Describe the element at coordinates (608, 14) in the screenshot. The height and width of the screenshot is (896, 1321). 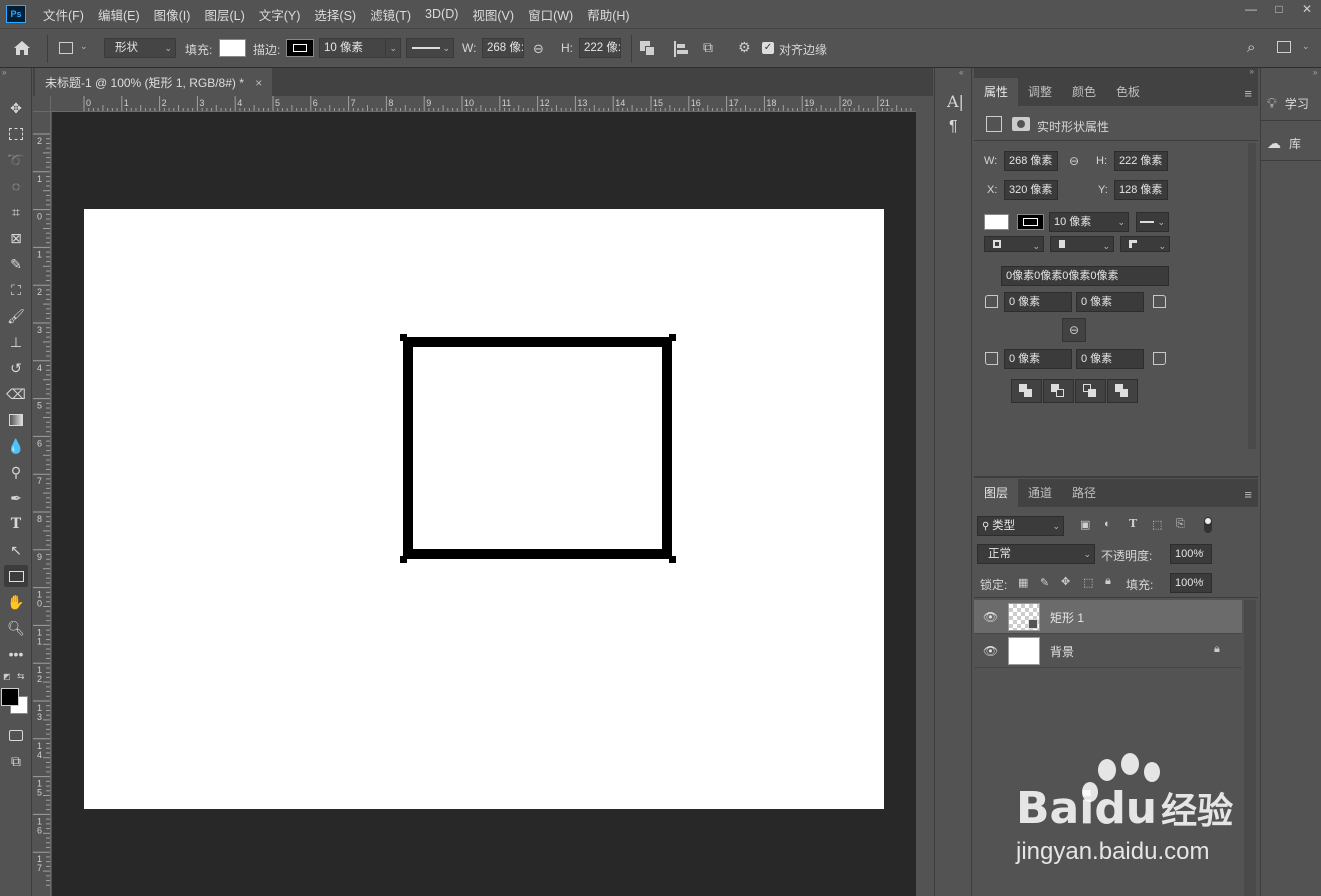
I see `menu-help: 帮助(H)` at that location.